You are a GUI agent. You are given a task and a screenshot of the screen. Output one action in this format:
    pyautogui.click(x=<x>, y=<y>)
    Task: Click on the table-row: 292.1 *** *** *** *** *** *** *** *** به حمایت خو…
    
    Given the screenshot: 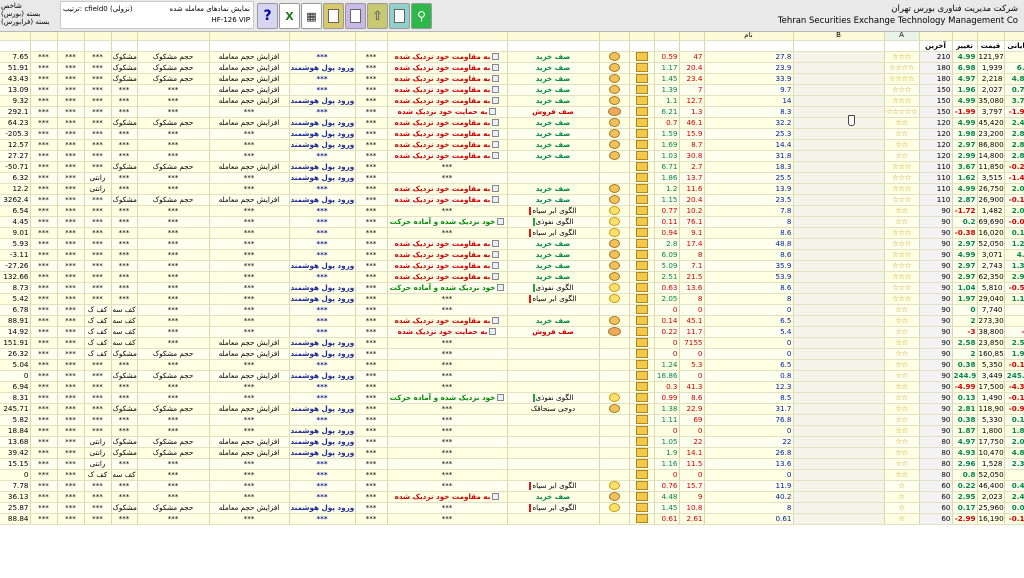 What is the action you would take?
    pyautogui.click(x=512, y=112)
    